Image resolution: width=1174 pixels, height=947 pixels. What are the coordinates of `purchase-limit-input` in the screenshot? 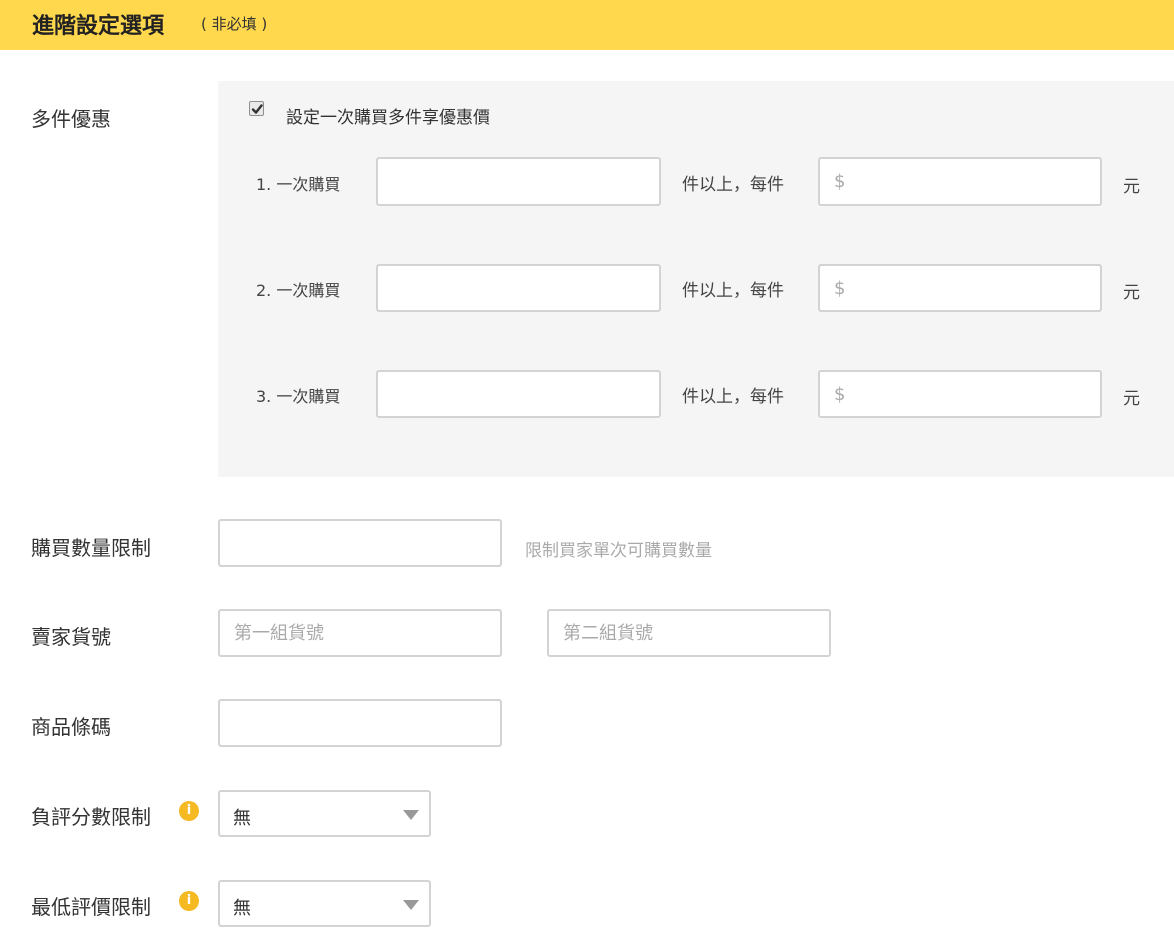 It's located at (360, 543).